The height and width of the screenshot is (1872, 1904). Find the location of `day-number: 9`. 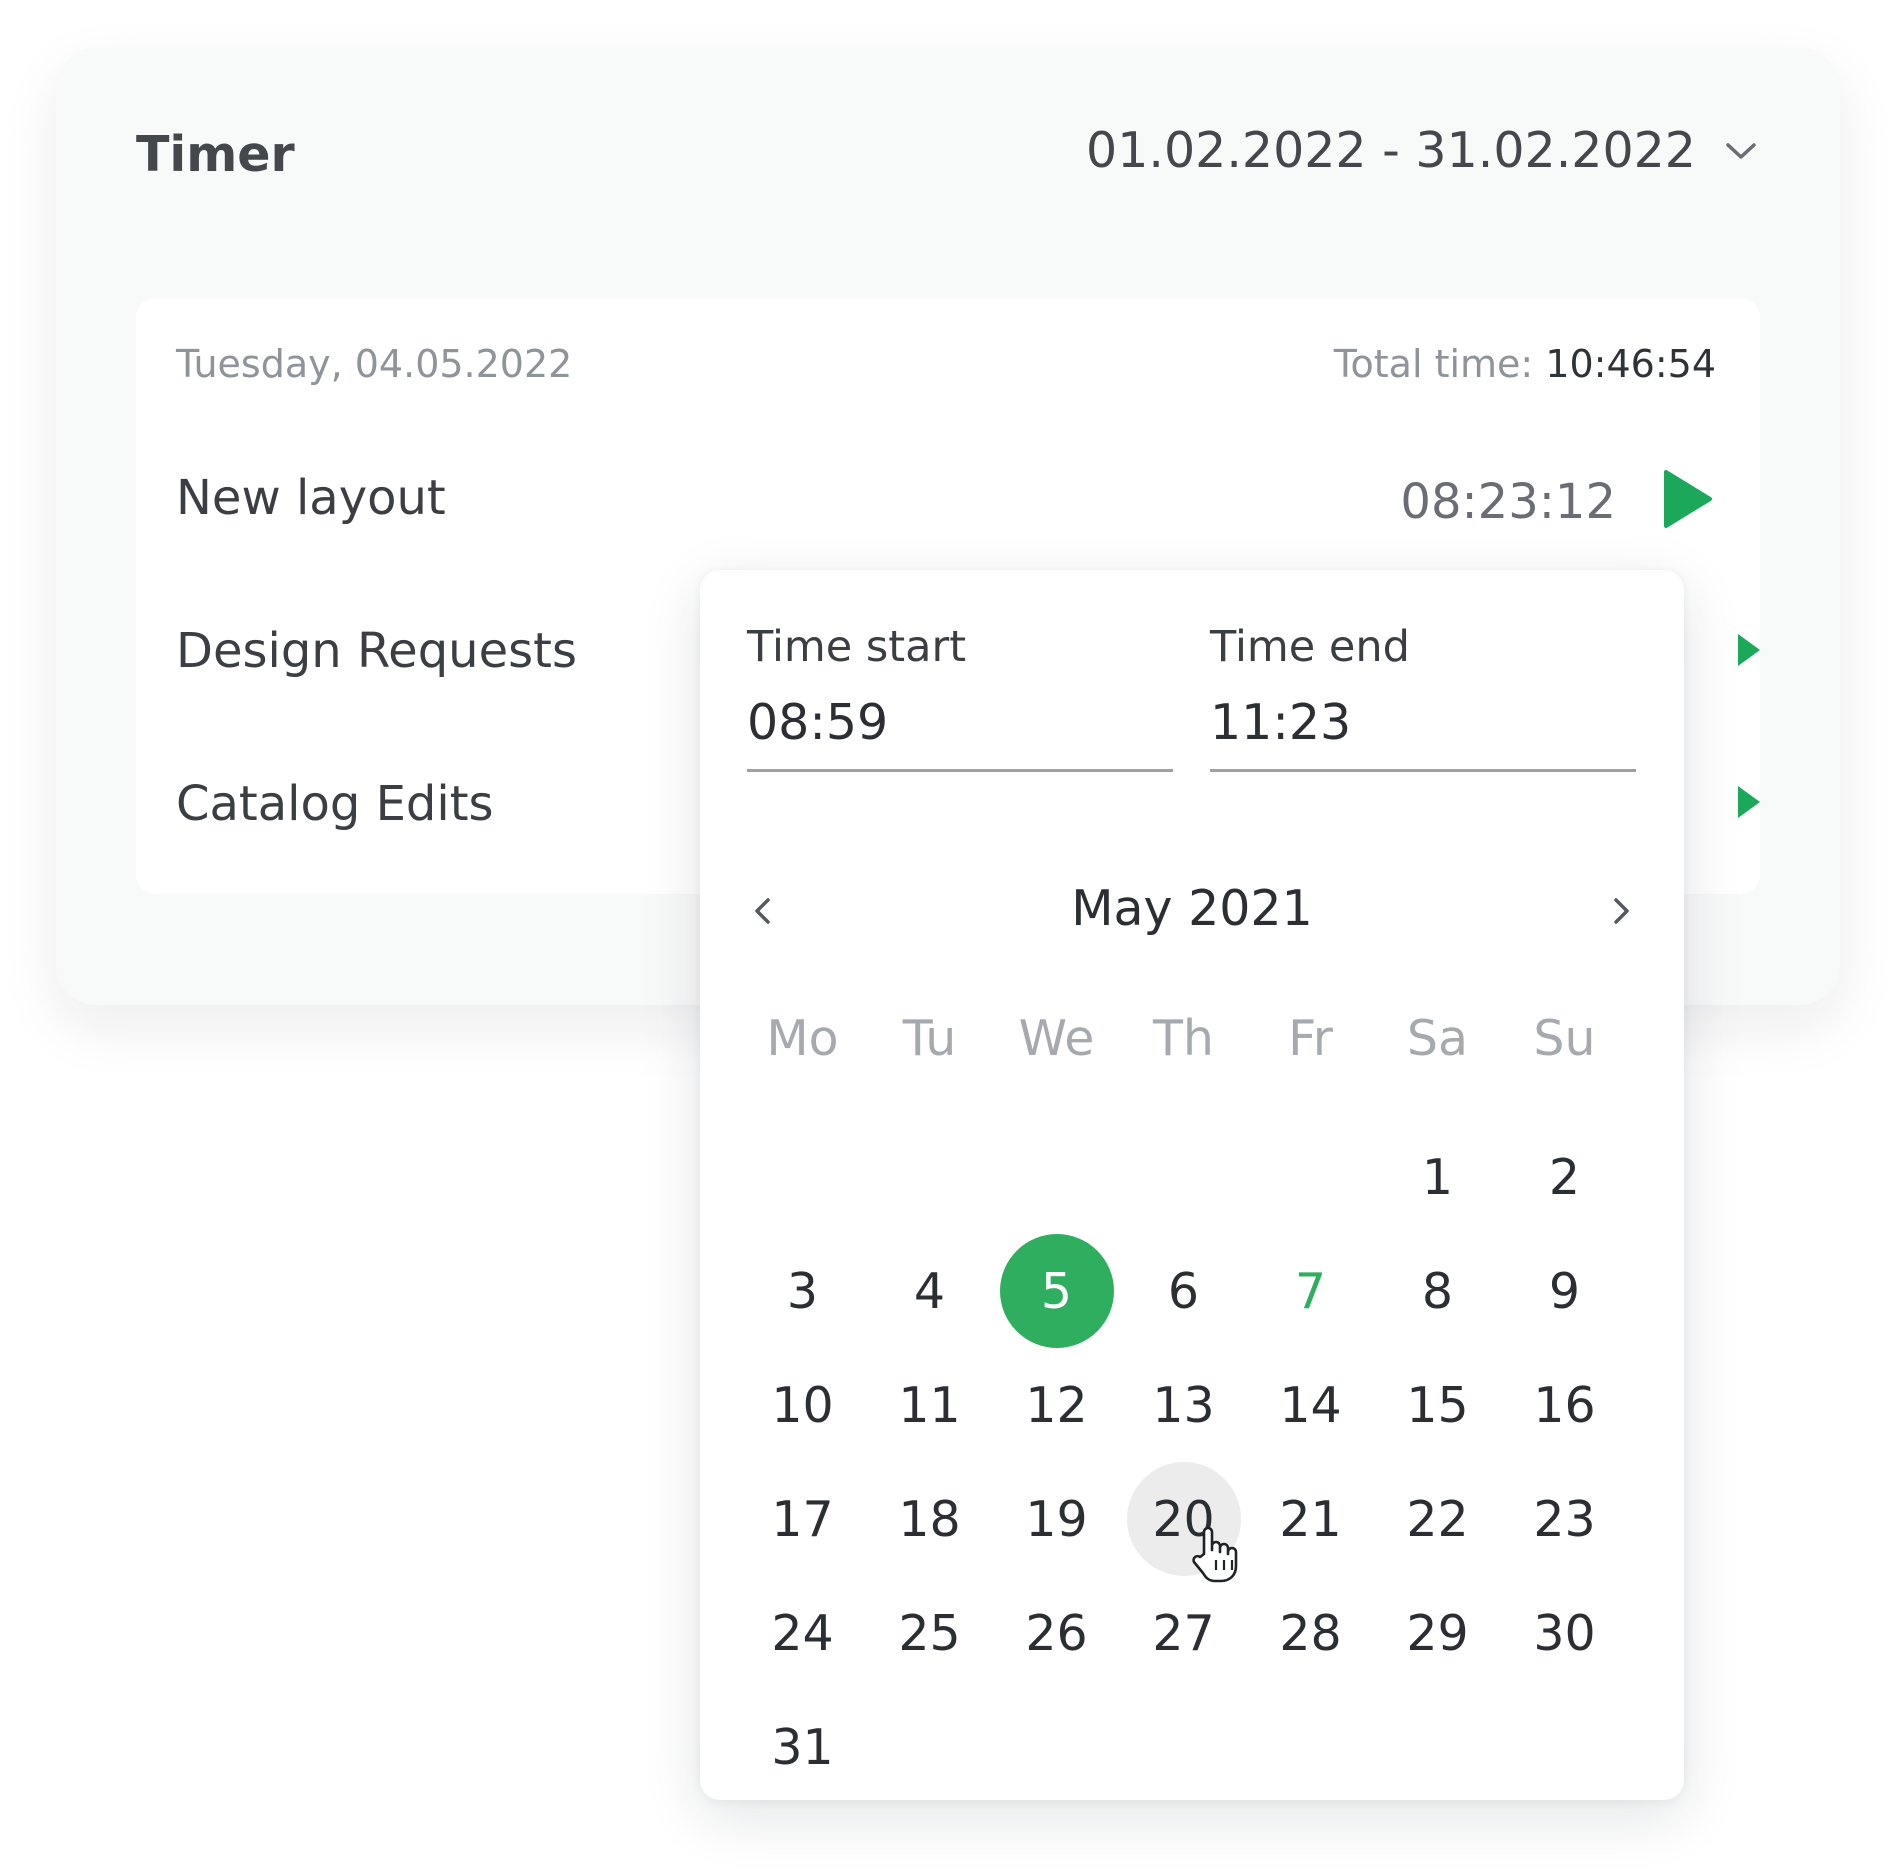

day-number: 9 is located at coordinates (1564, 1291).